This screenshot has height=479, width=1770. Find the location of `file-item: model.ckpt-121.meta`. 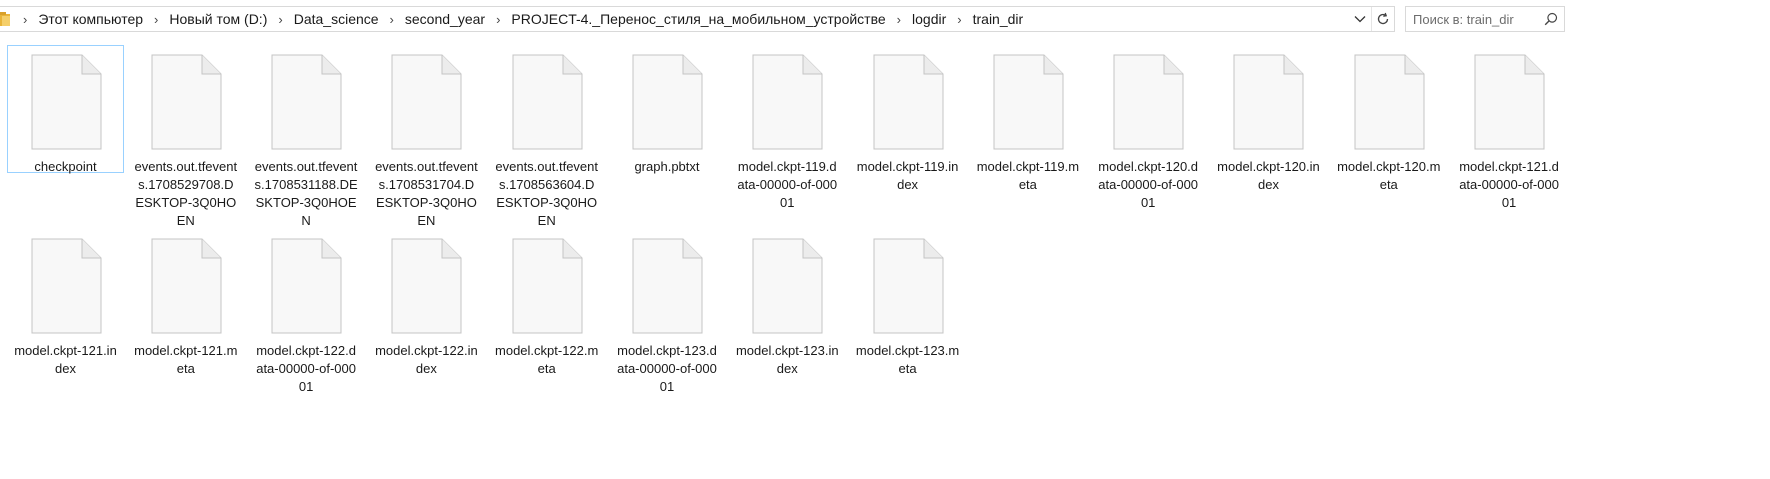

file-item: model.ckpt-121.meta is located at coordinates (185, 302).